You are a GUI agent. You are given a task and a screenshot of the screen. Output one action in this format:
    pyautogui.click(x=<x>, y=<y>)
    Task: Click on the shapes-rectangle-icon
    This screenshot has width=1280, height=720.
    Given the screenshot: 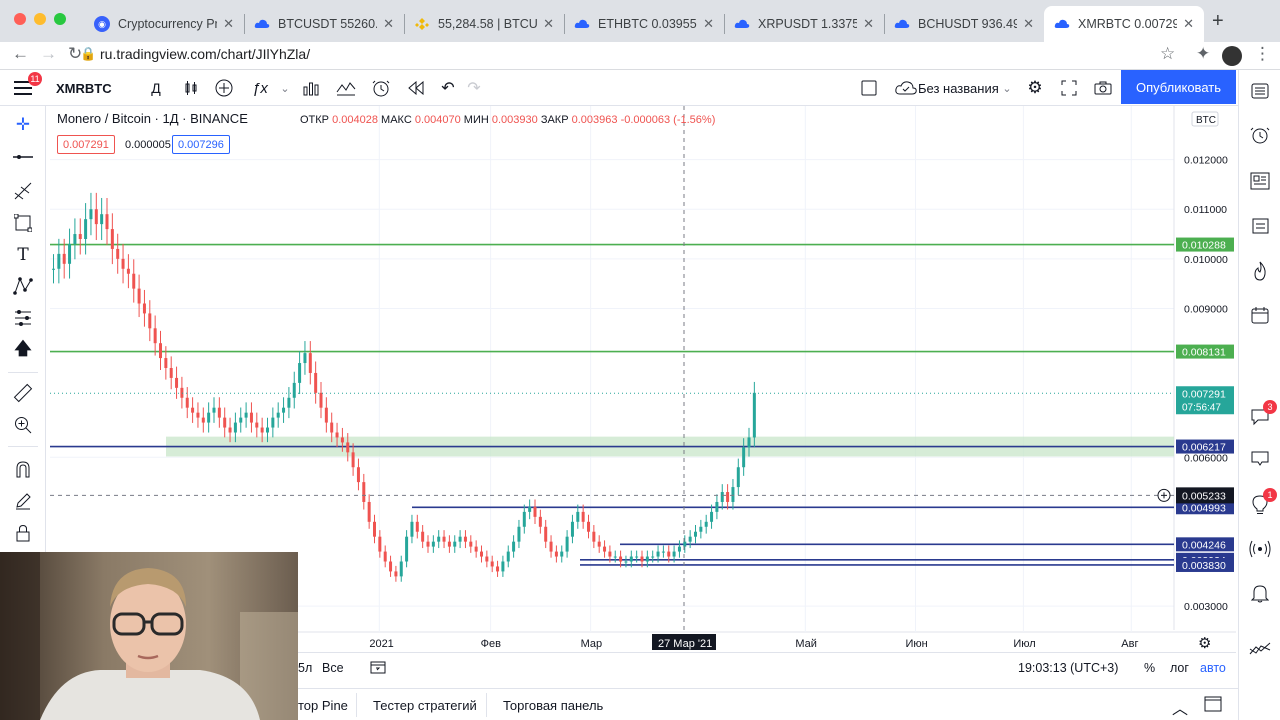 What is the action you would take?
    pyautogui.click(x=23, y=223)
    